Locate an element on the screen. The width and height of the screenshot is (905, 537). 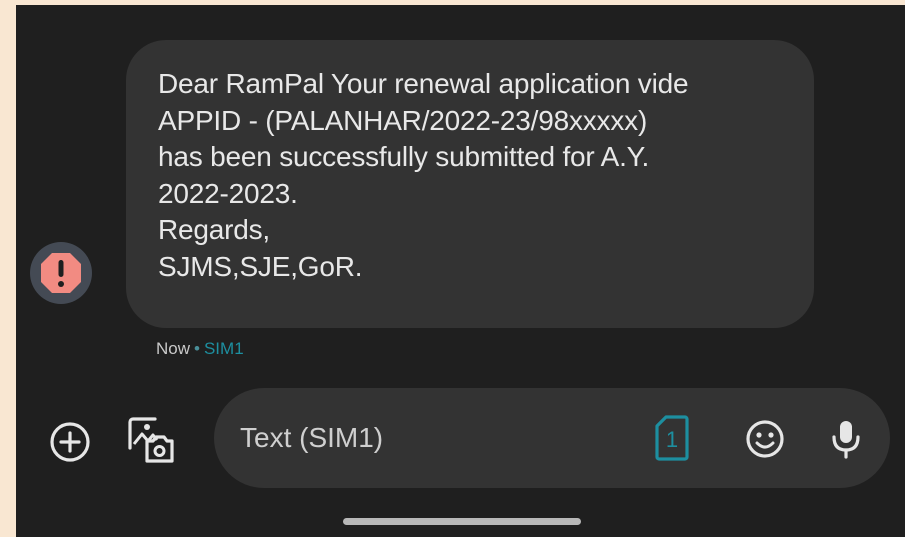
gallery-button is located at coordinates (151, 440).